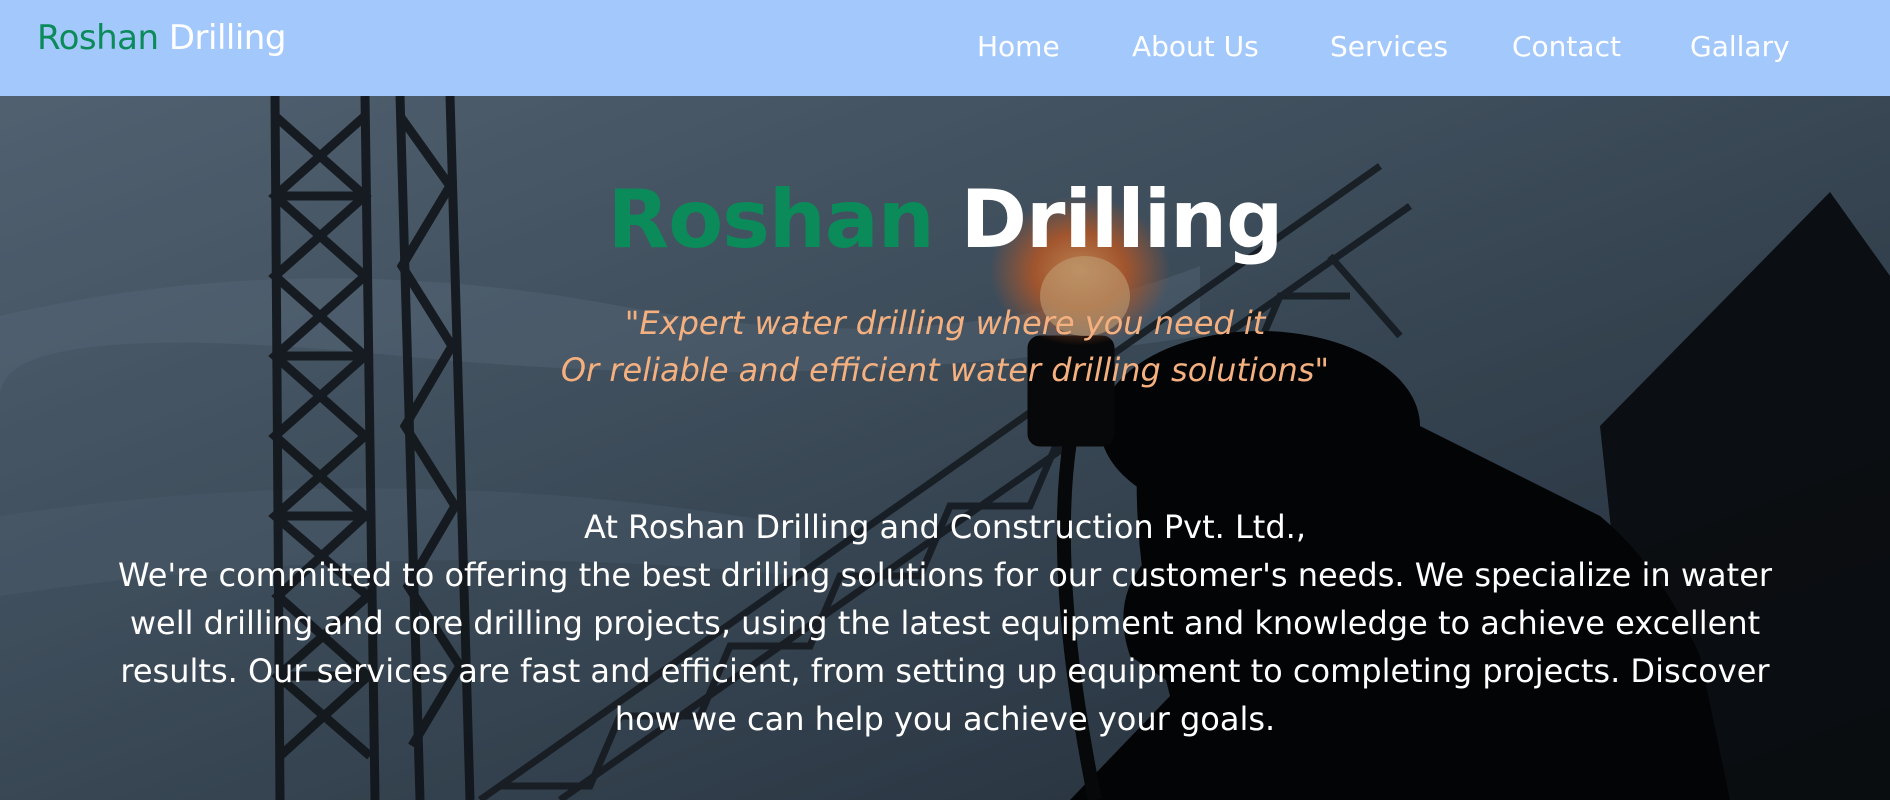 Image resolution: width=1890 pixels, height=800 pixels. I want to click on nav-home: Home, so click(1018, 46).